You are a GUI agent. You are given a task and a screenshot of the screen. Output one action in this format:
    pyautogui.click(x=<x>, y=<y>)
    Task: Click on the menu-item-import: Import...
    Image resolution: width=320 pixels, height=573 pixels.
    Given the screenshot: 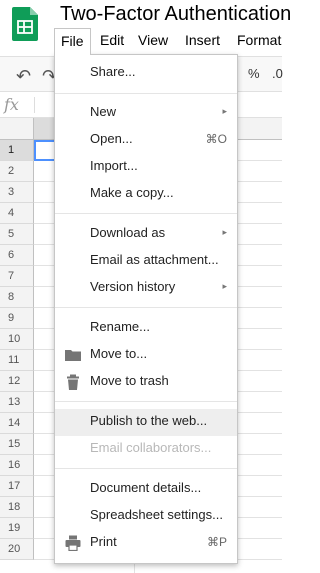 What is the action you would take?
    pyautogui.click(x=146, y=167)
    